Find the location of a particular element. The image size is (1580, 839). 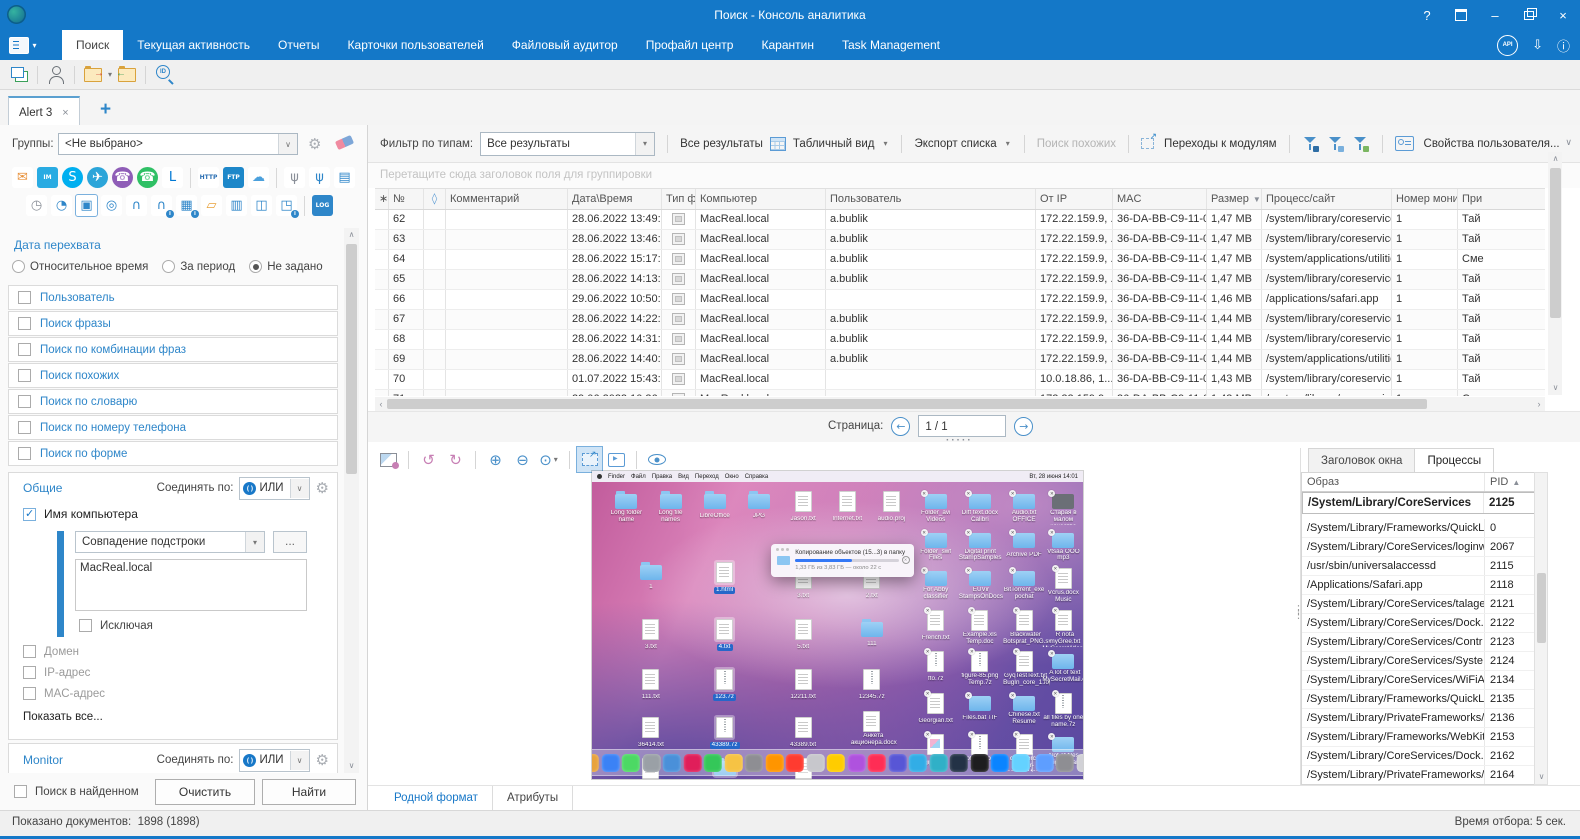

process-scrollbar: ∨ is located at coordinates (1541, 628).